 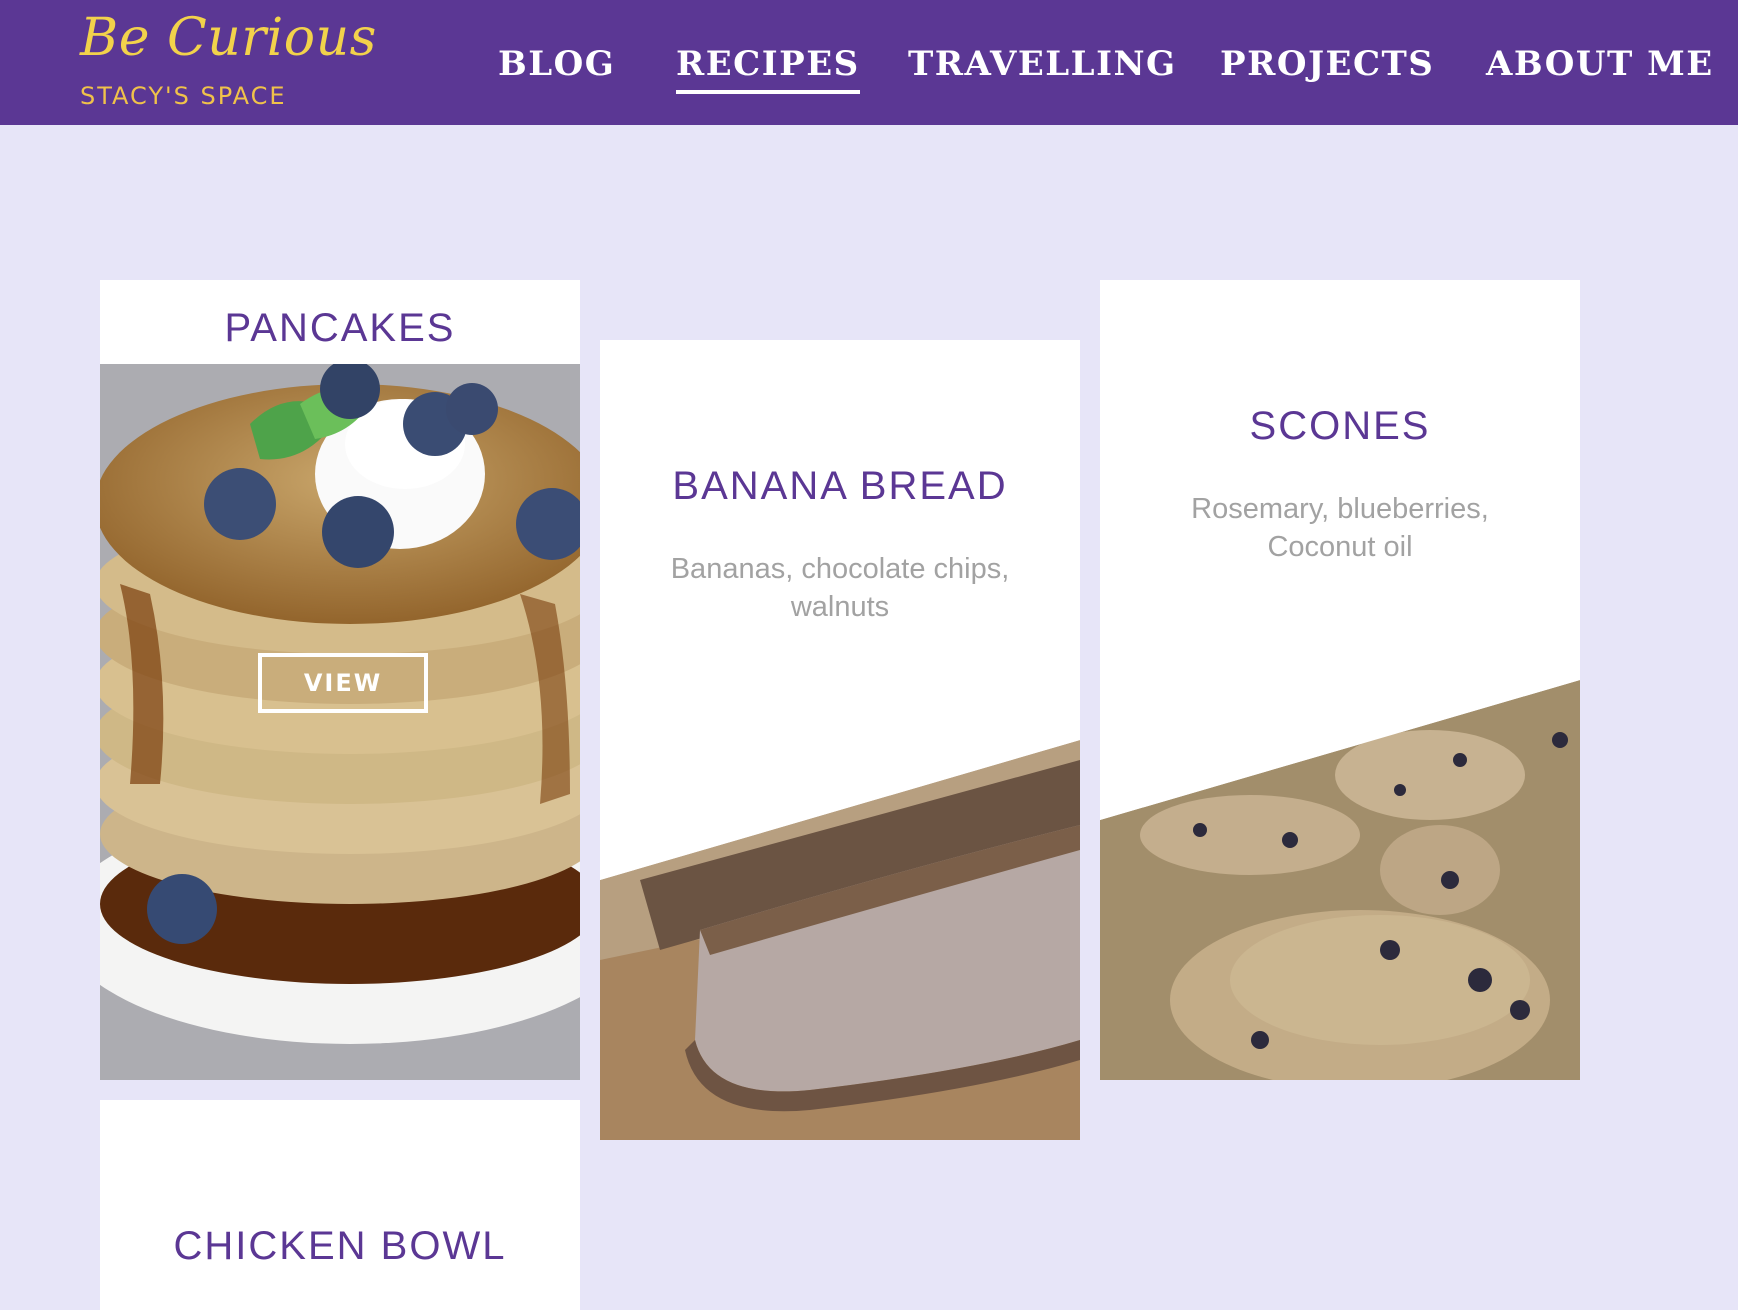 I want to click on card-ingredients: Rosemary, blueberries, Coconut oil, so click(x=1340, y=528).